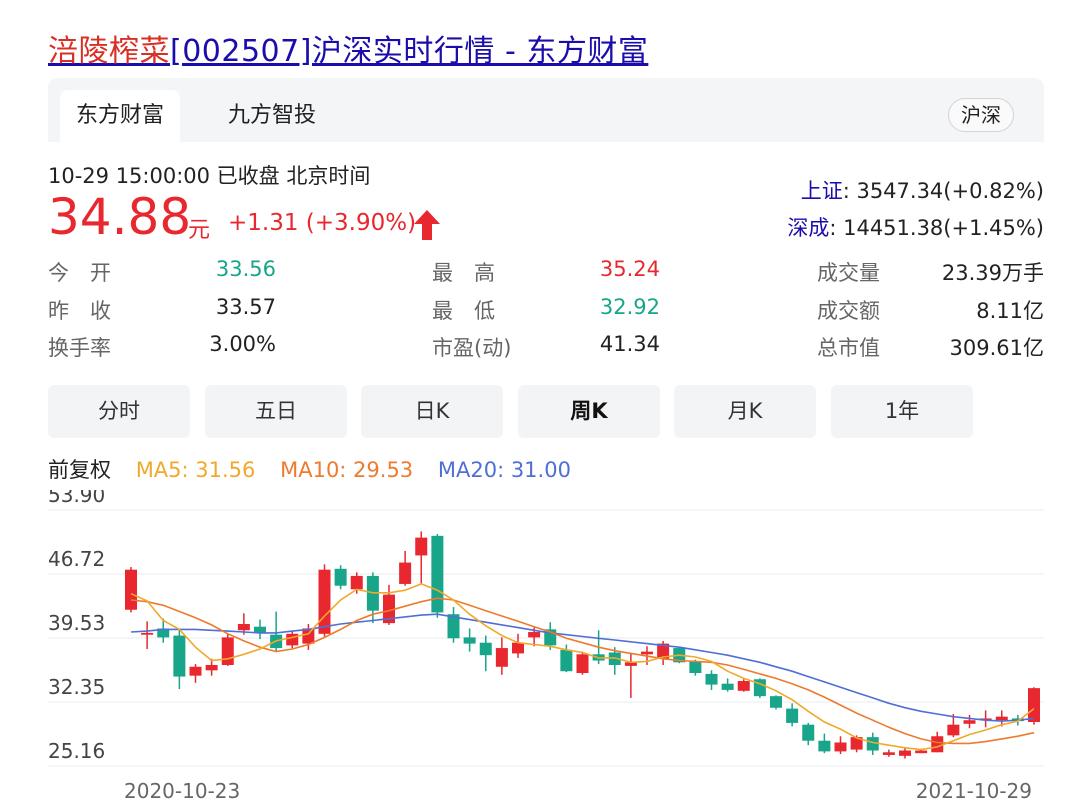 This screenshot has width=1080, height=810. I want to click on stat-label-high: 最 高, so click(463, 273).